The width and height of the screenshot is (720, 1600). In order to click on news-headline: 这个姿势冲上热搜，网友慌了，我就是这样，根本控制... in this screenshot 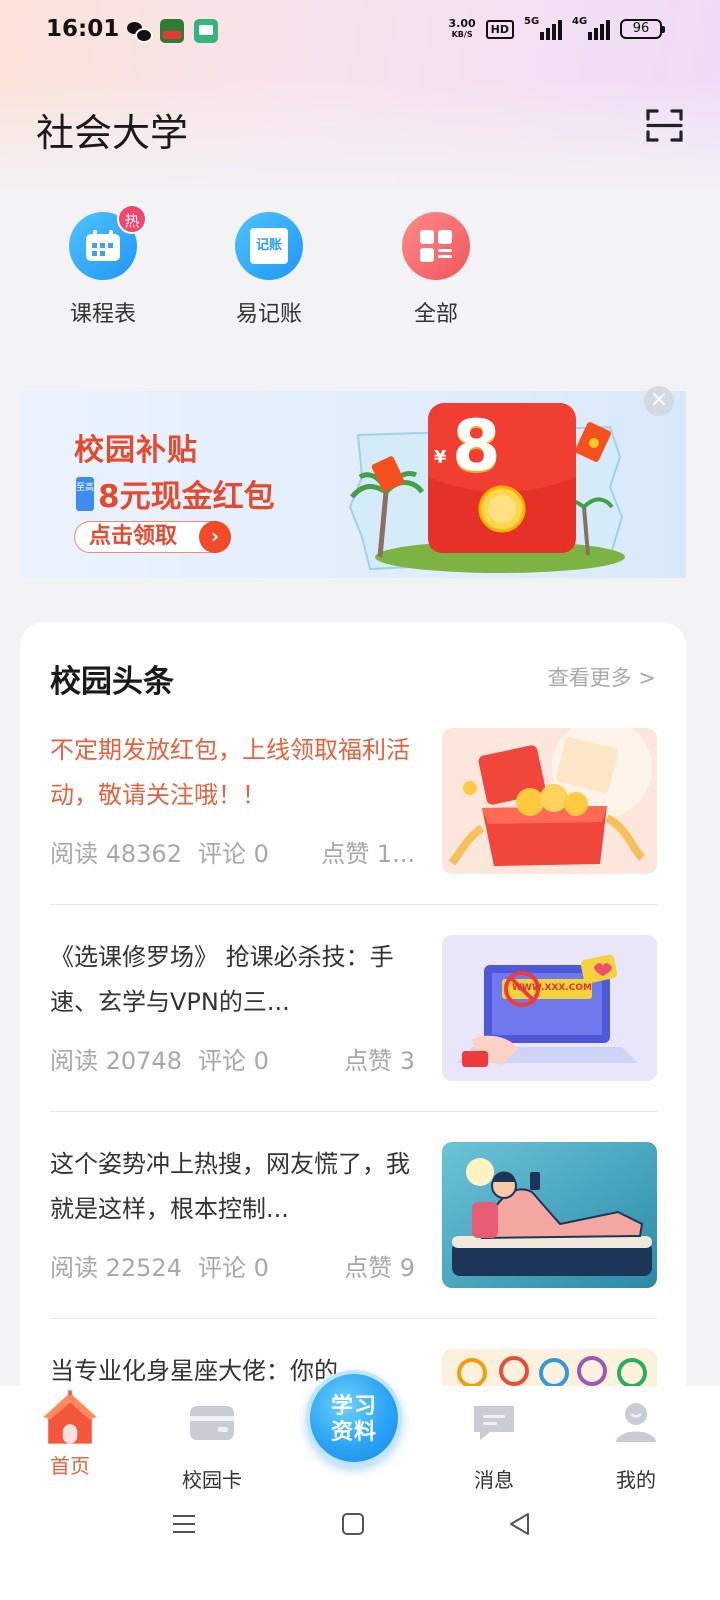, I will do `click(230, 1186)`.